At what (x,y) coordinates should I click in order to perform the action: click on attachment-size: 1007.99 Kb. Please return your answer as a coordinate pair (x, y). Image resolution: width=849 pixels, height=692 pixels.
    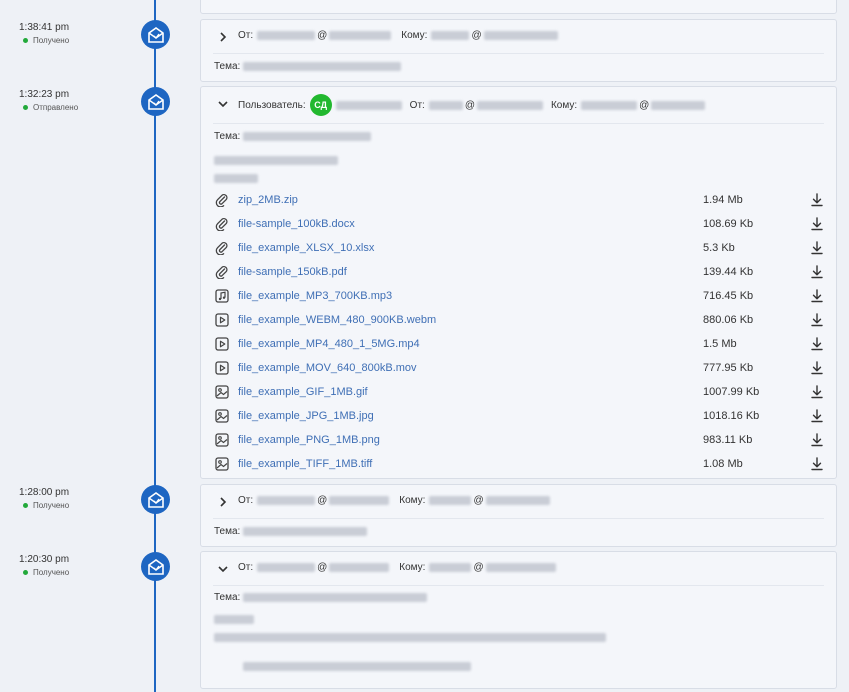
    Looking at the image, I should click on (731, 392).